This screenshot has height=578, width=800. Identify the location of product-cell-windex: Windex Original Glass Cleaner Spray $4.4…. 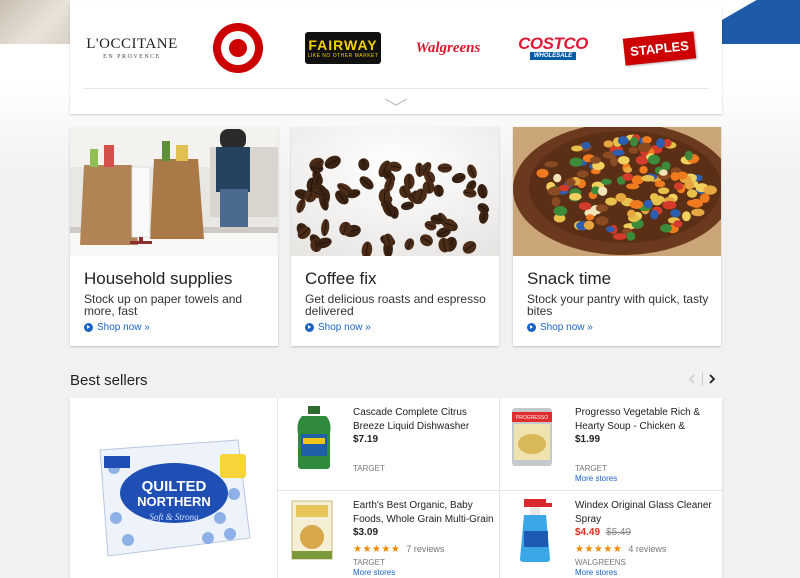
(611, 534).